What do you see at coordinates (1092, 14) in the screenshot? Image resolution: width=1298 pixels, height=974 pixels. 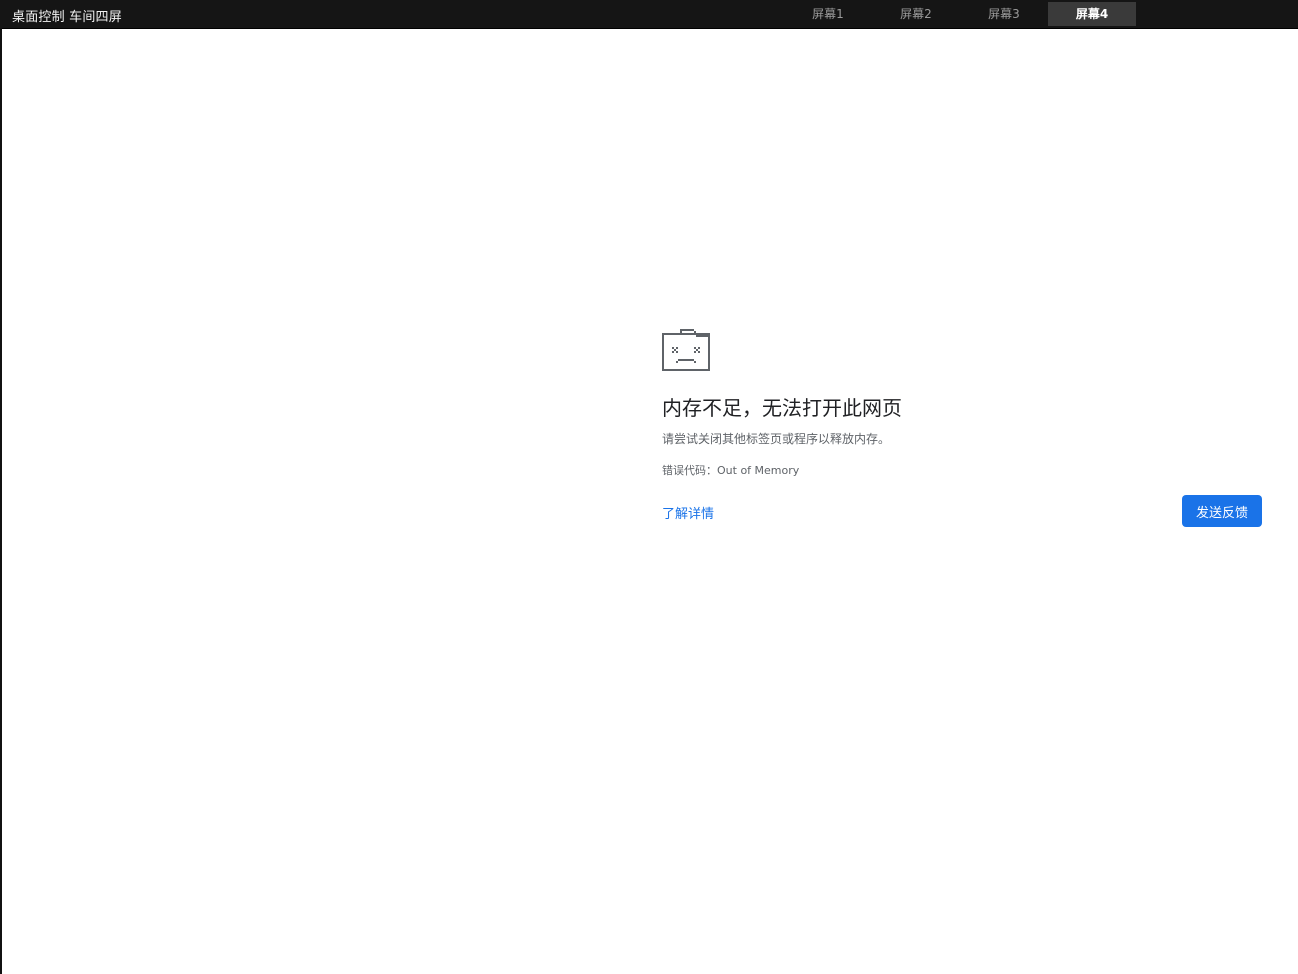 I see `tab-screen-4: 屏幕4` at bounding box center [1092, 14].